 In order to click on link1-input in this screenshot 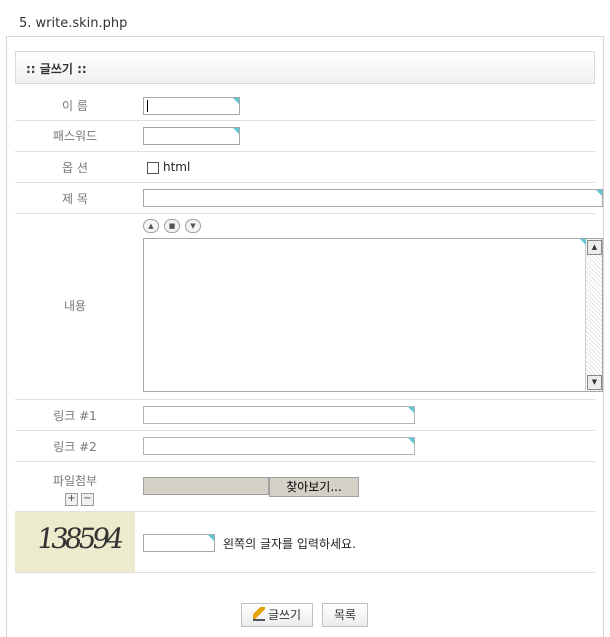, I will do `click(279, 415)`.